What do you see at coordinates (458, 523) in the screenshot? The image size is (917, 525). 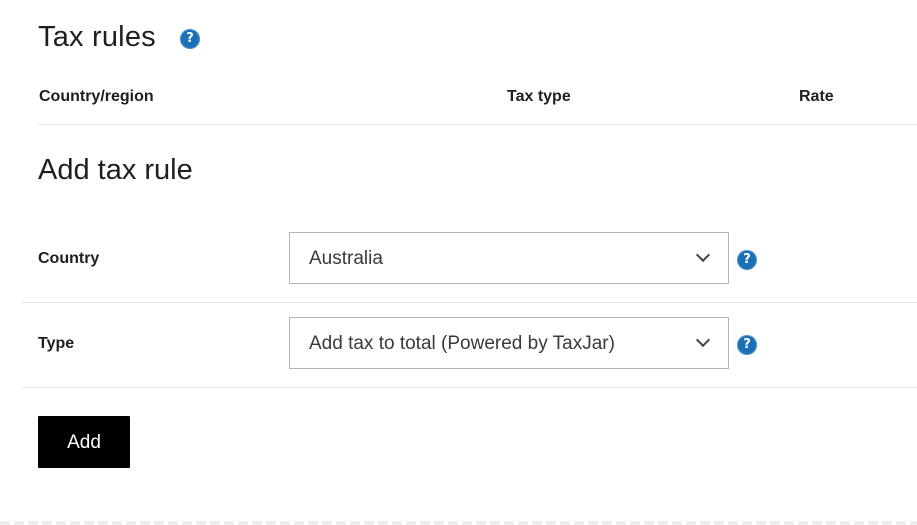 I see `bottom-divider` at bounding box center [458, 523].